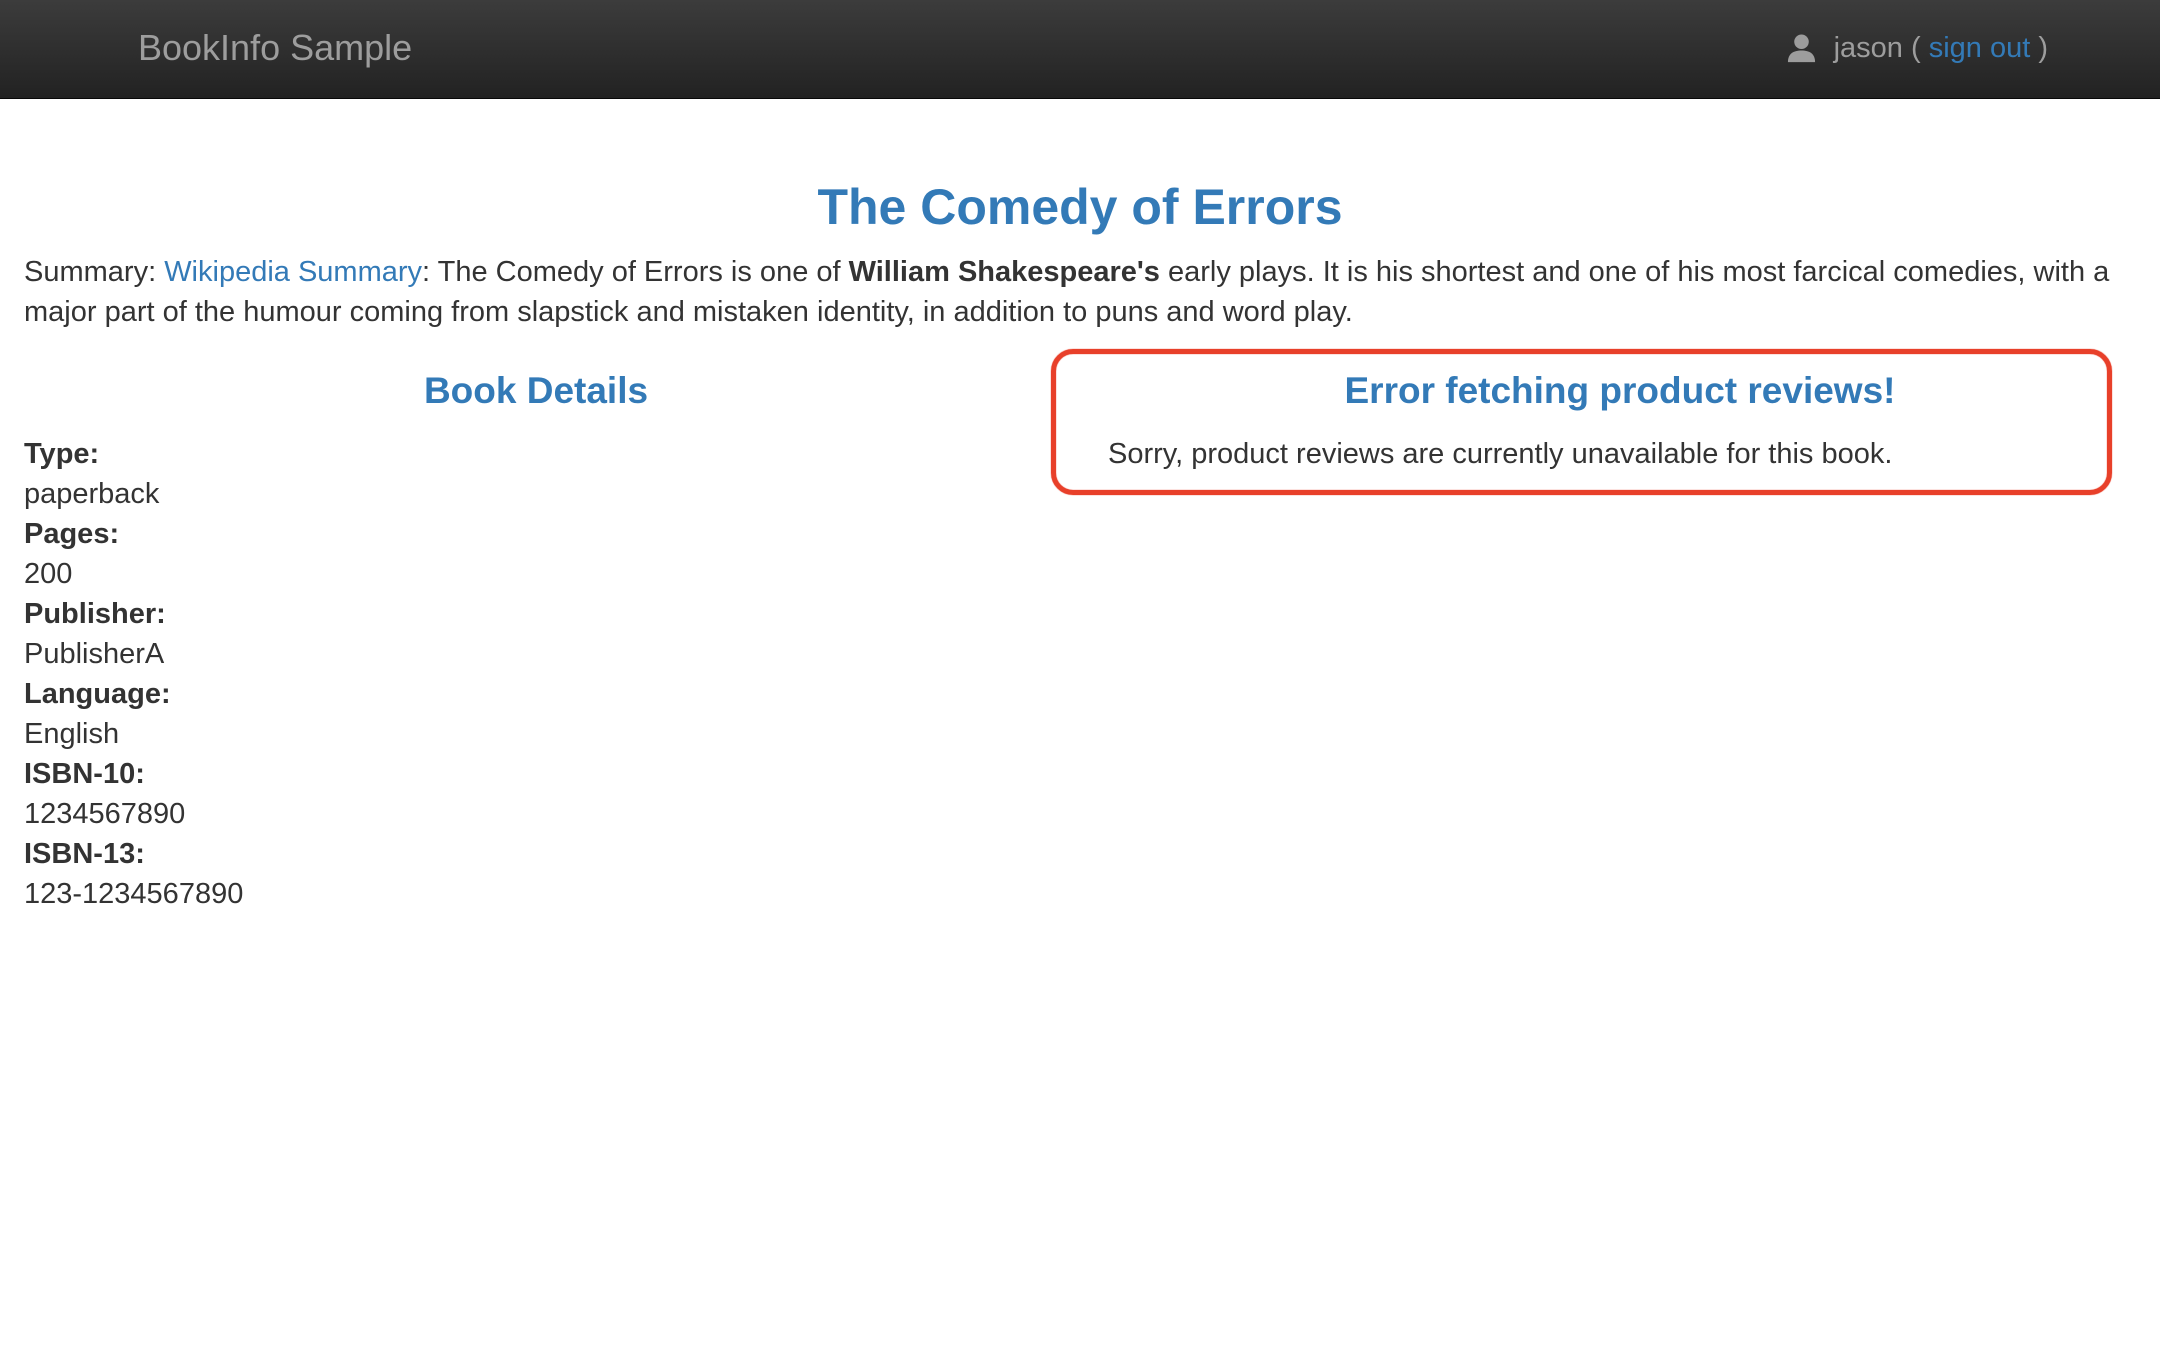 The image size is (2160, 1352). I want to click on user-icon, so click(1801, 47).